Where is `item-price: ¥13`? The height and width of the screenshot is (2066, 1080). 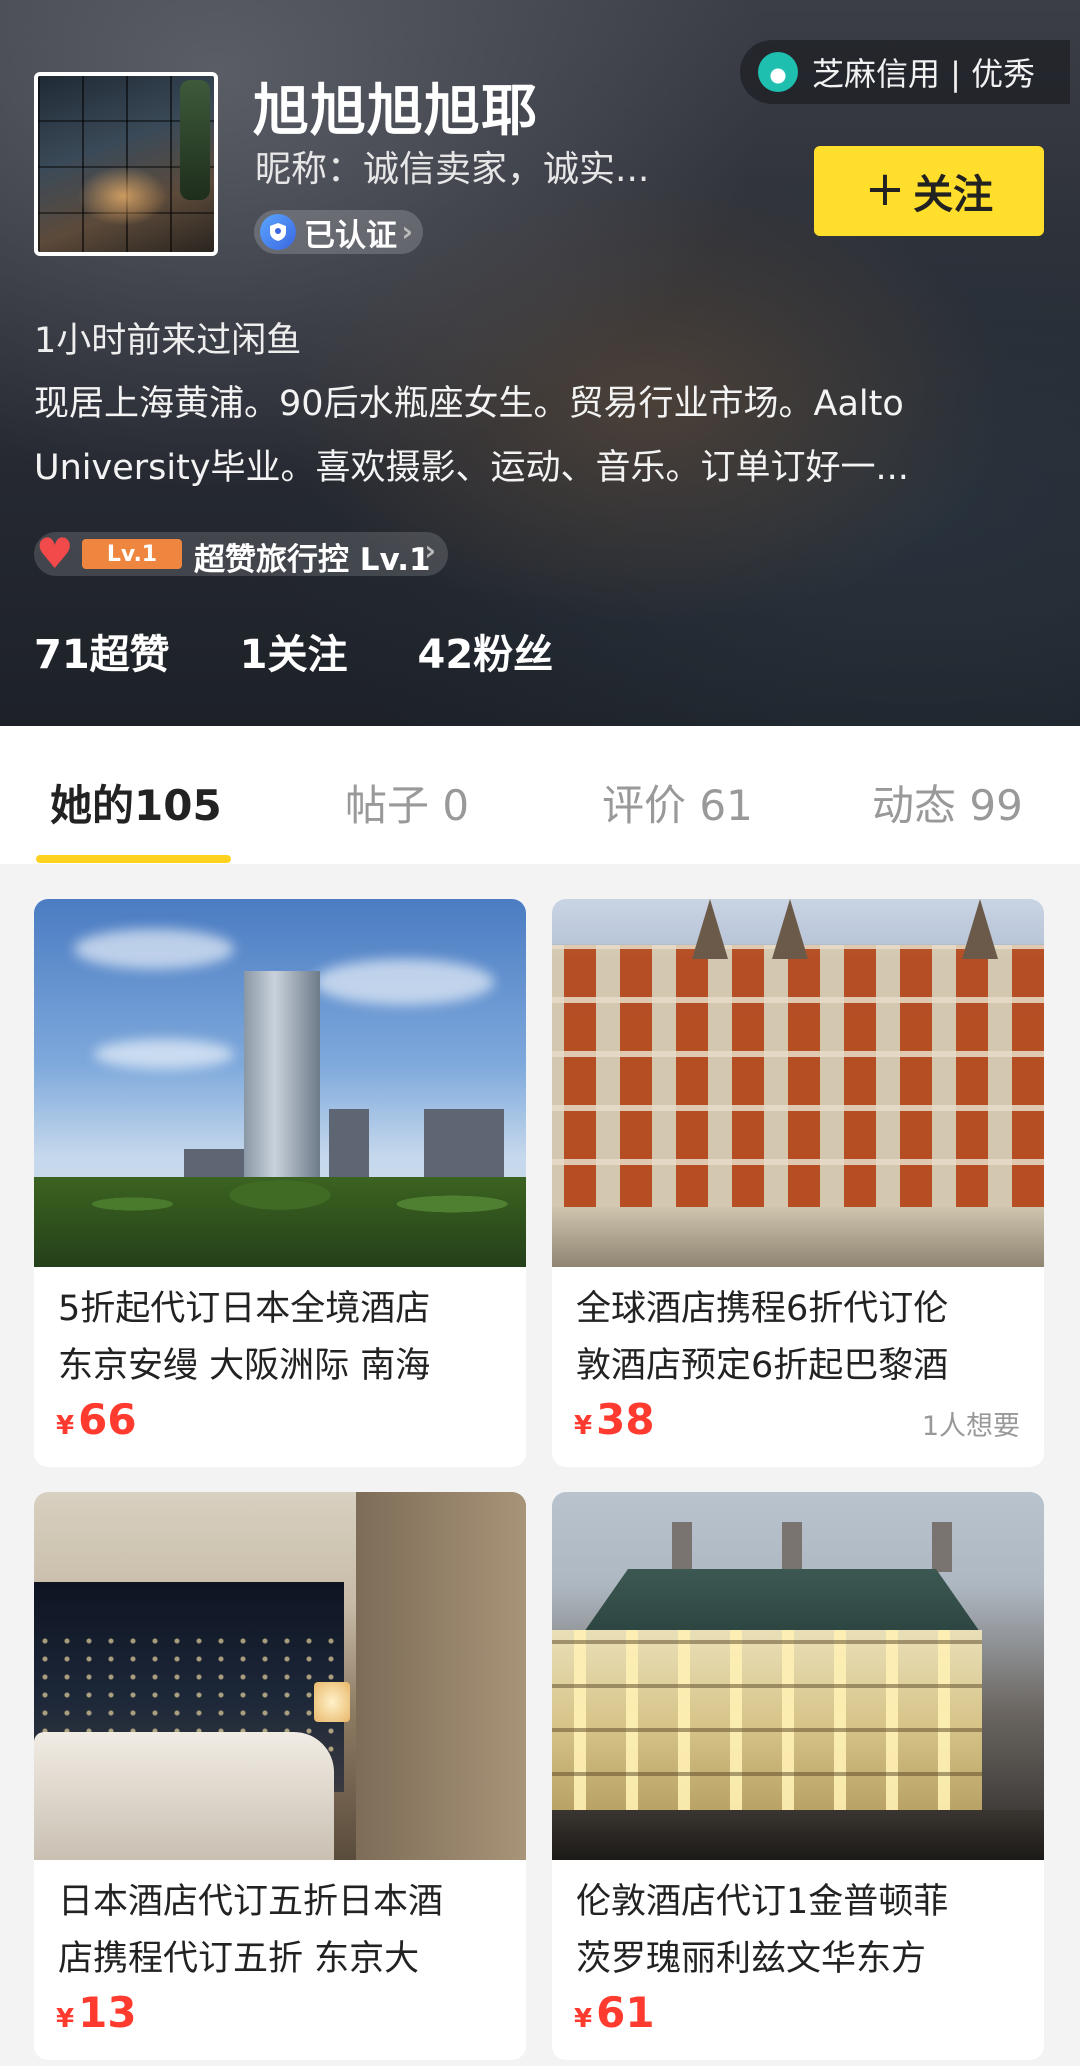 item-price: ¥13 is located at coordinates (96, 2012).